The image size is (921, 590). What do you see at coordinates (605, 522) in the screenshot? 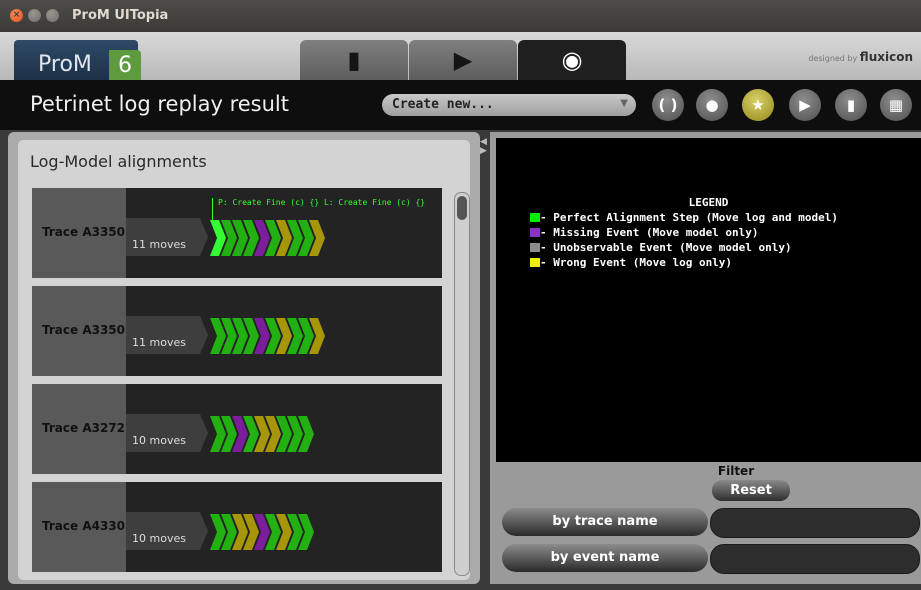
I see `filter-by-trace-button: by trace name` at bounding box center [605, 522].